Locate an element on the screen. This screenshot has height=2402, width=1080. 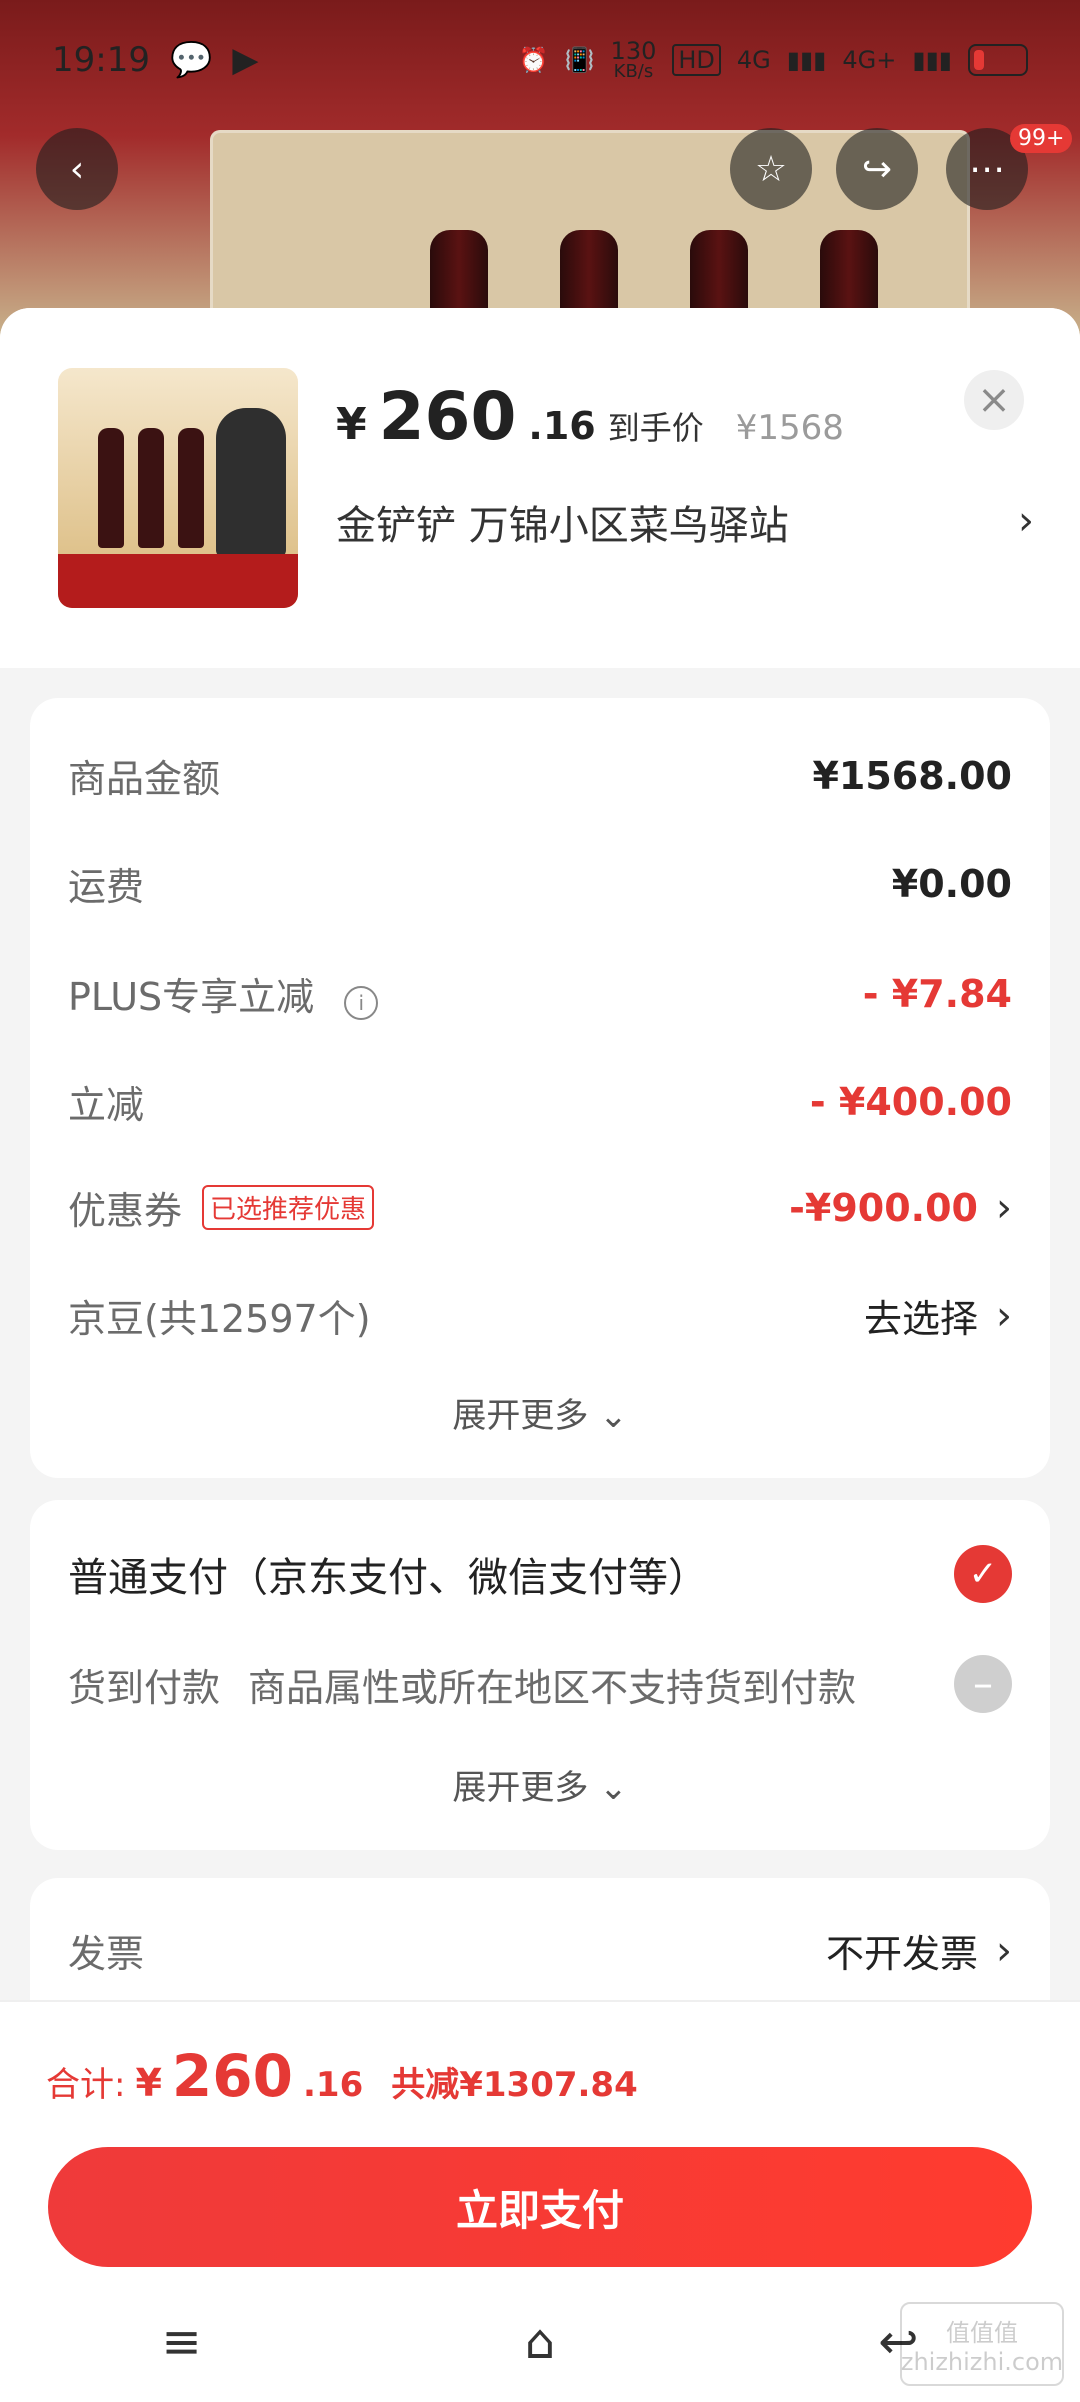
product-thumbnail is located at coordinates (178, 488).